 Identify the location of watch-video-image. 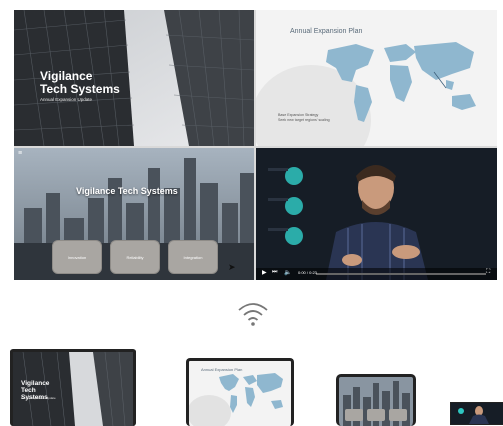
(473, 415).